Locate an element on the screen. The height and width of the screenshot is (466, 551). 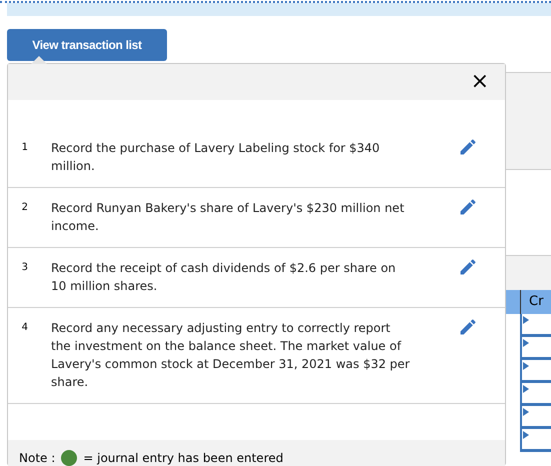
close-button: × is located at coordinates (479, 82).